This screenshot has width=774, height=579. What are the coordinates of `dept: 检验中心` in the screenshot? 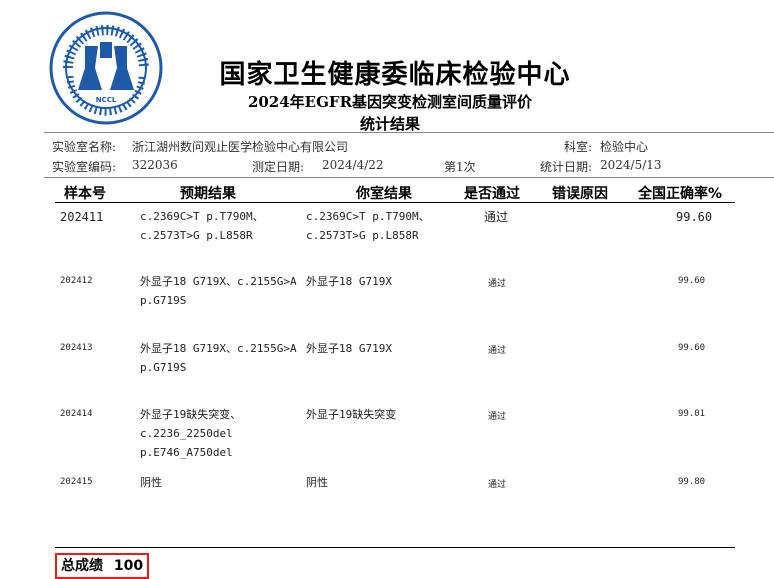 It's located at (624, 147).